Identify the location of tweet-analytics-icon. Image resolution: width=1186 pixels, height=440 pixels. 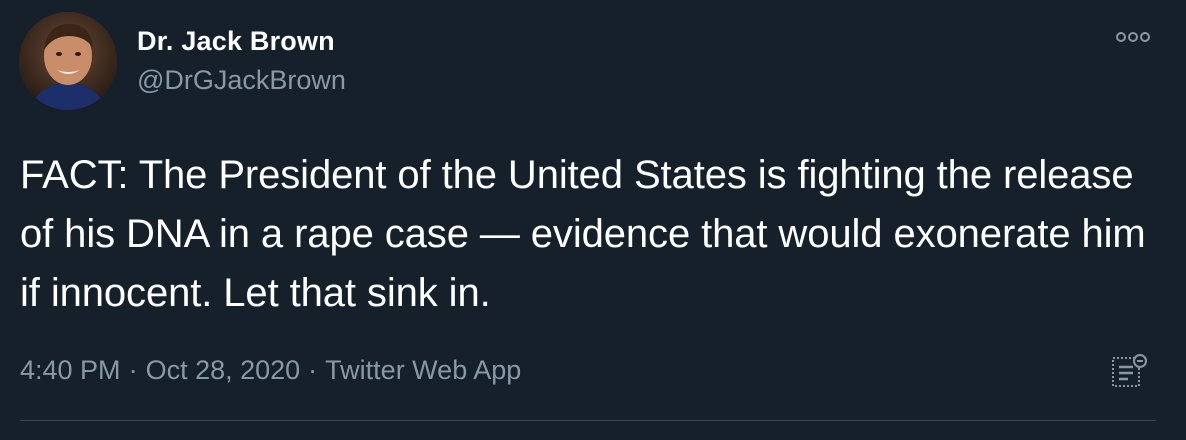
(1129, 370).